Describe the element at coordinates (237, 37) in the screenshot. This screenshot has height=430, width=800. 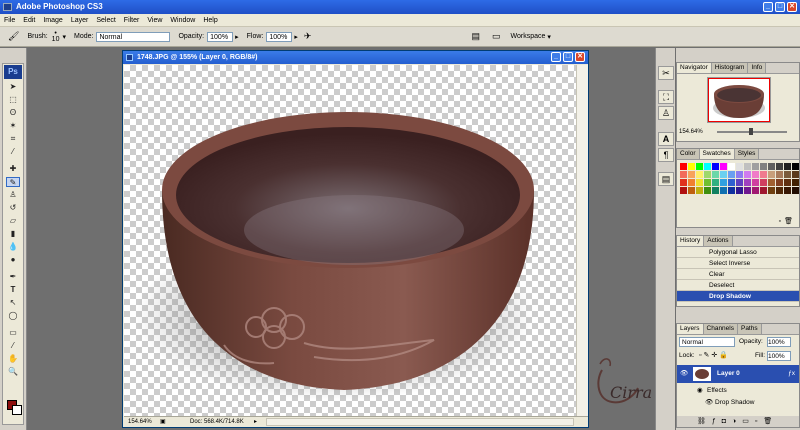
I see `opacity-slider-icon: ▸` at that location.